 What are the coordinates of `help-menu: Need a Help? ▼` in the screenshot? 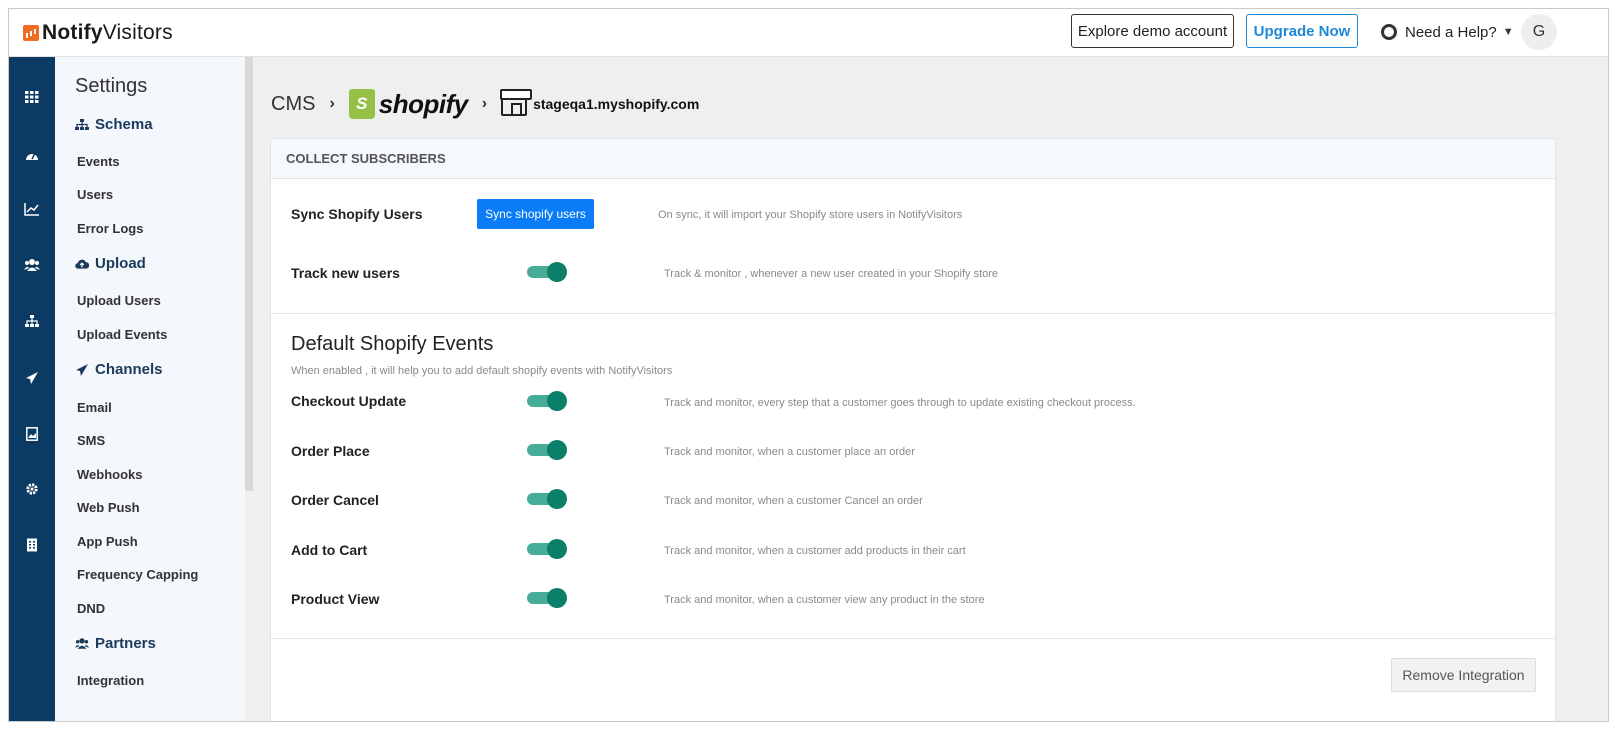 It's located at (1447, 32).